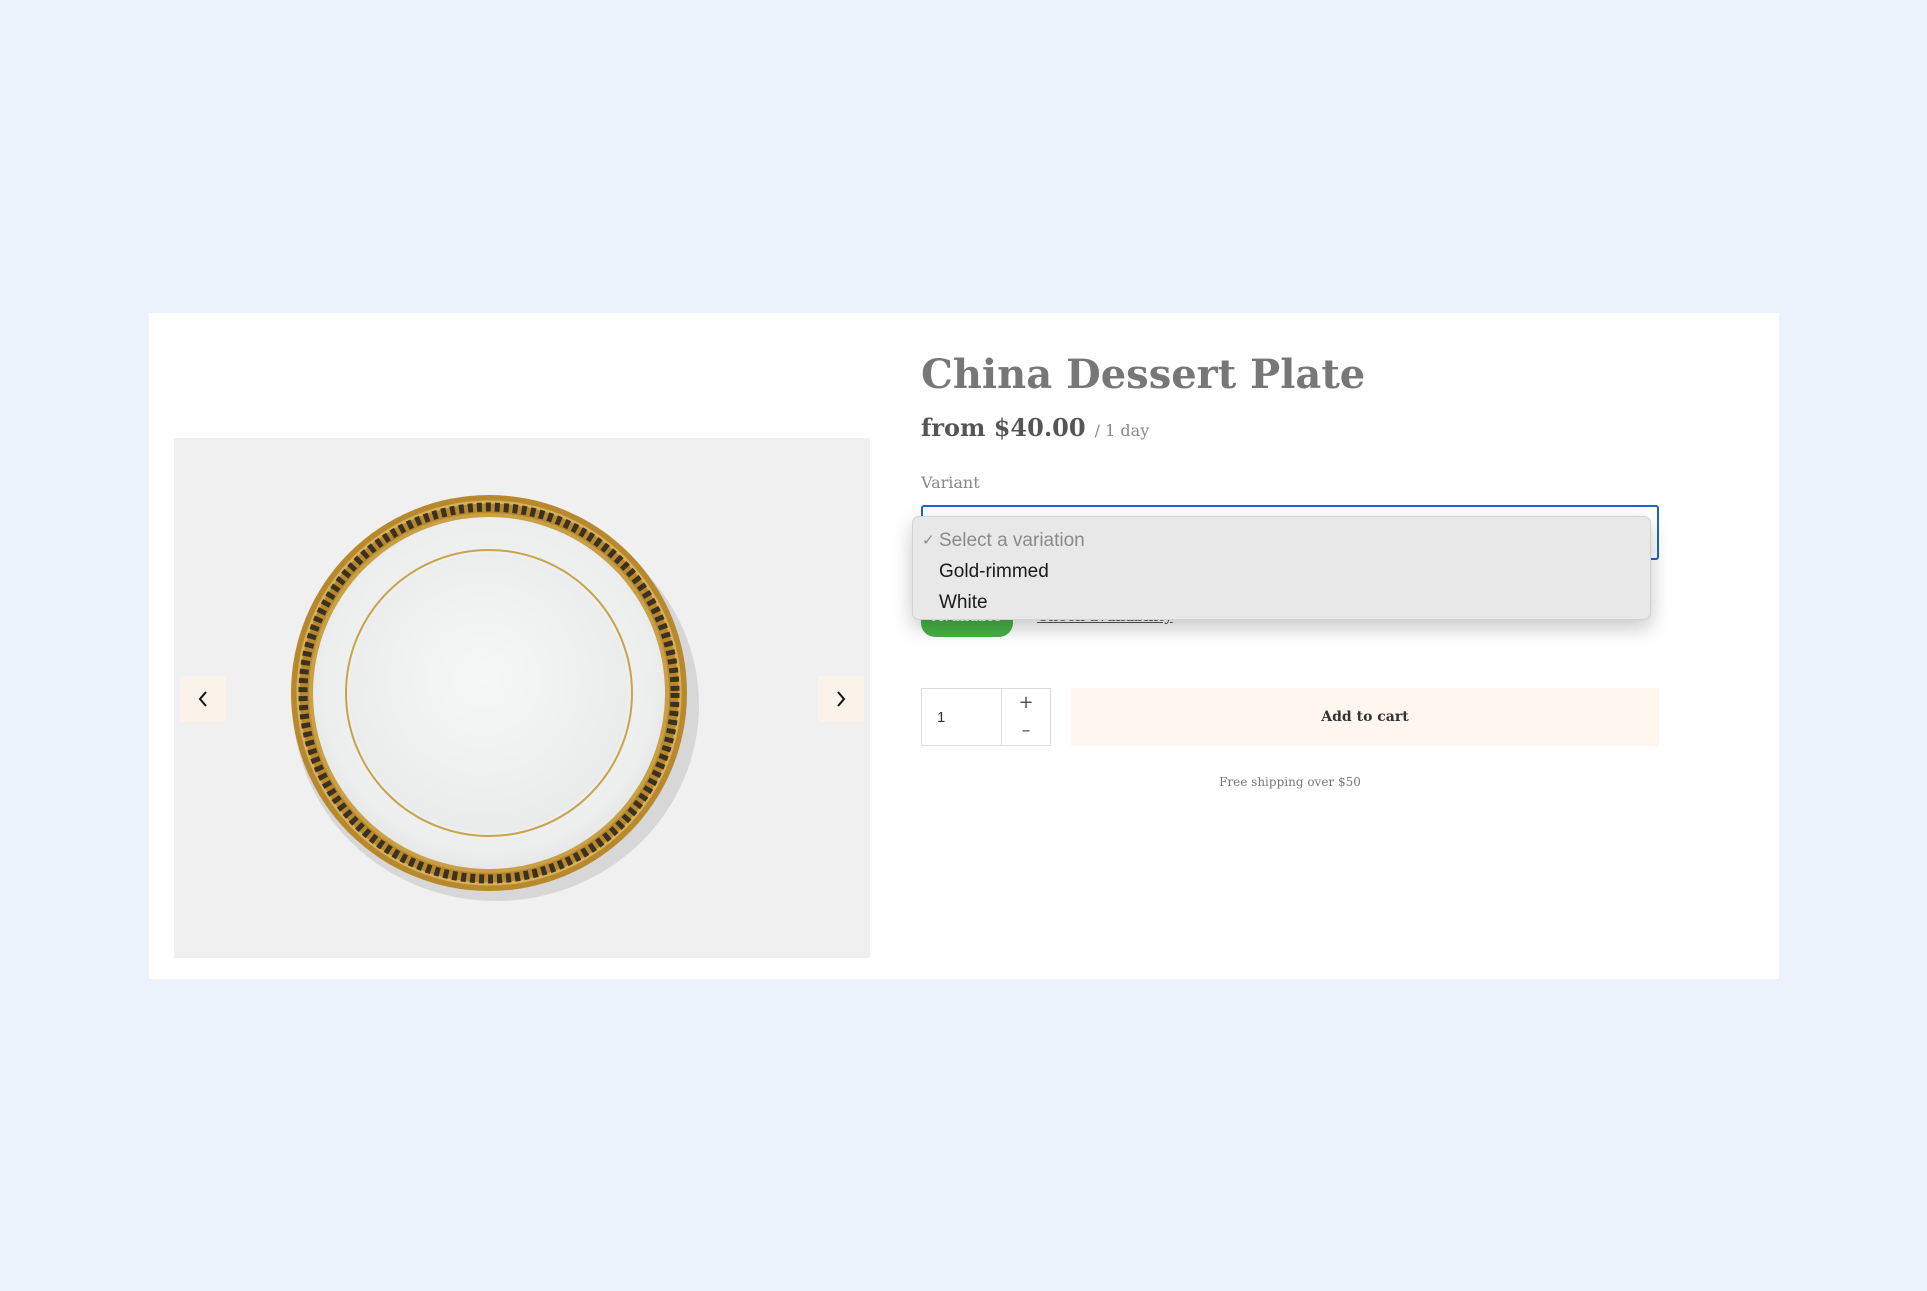 The height and width of the screenshot is (1291, 1927). I want to click on product-image, so click(495, 698).